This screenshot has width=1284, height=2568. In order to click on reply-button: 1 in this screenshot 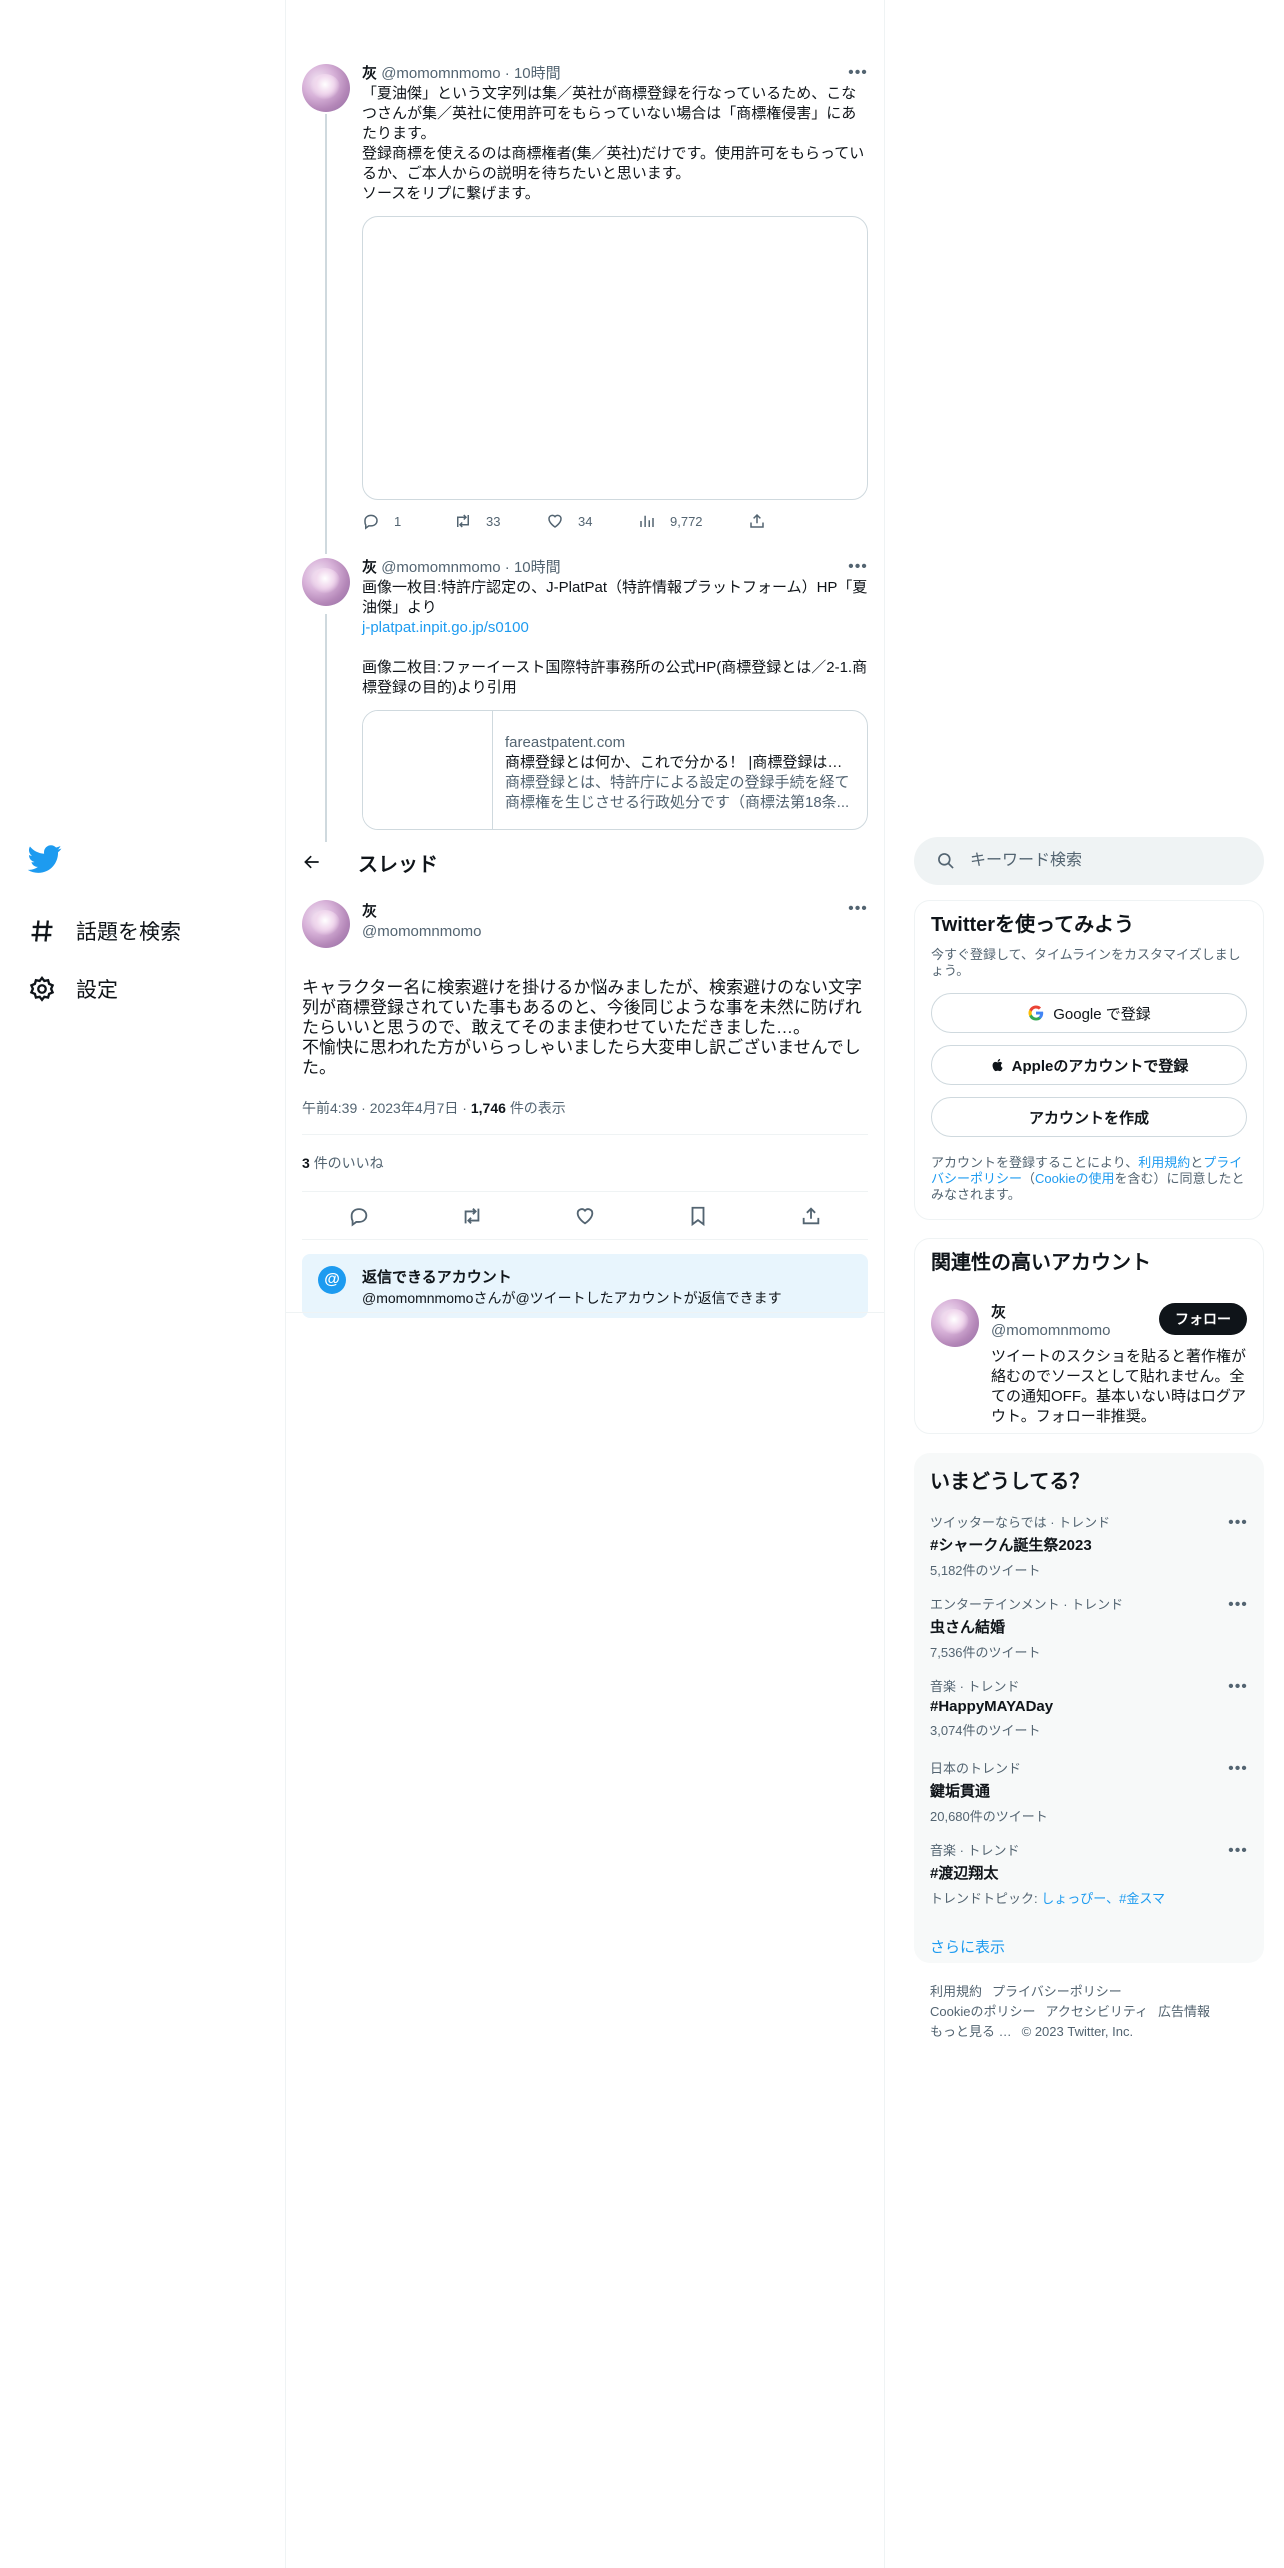, I will do `click(408, 521)`.